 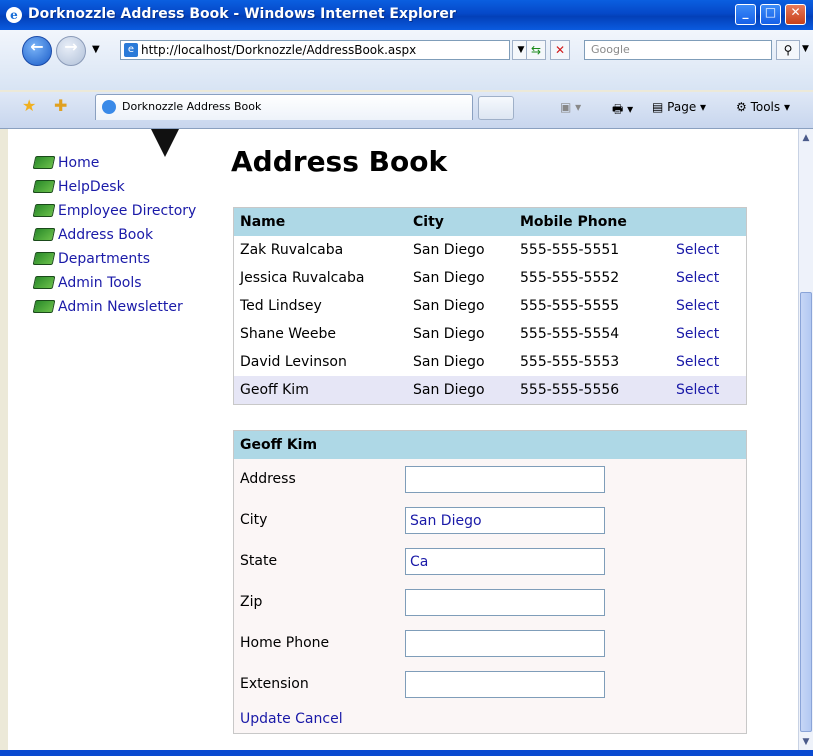 I want to click on nav-item-label: Home, so click(x=79, y=163).